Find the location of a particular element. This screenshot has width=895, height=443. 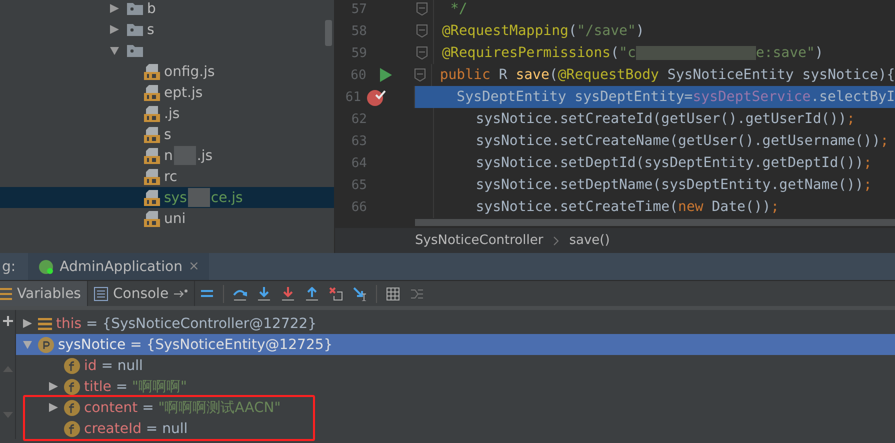

list-icon is located at coordinates (6, 294).